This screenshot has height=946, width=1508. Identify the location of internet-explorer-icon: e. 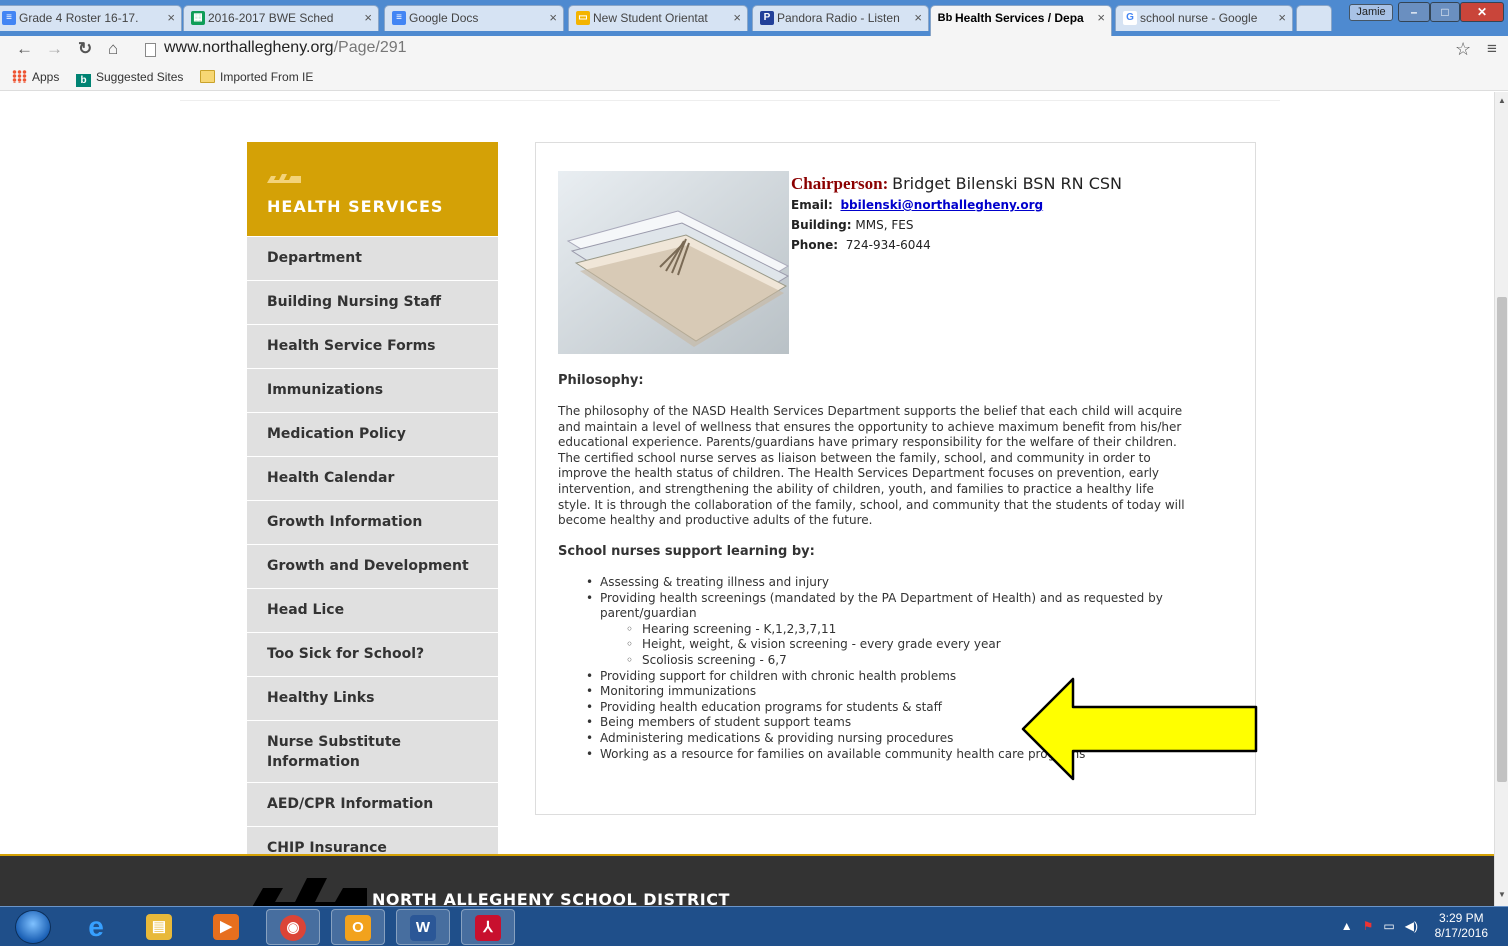
(96, 926).